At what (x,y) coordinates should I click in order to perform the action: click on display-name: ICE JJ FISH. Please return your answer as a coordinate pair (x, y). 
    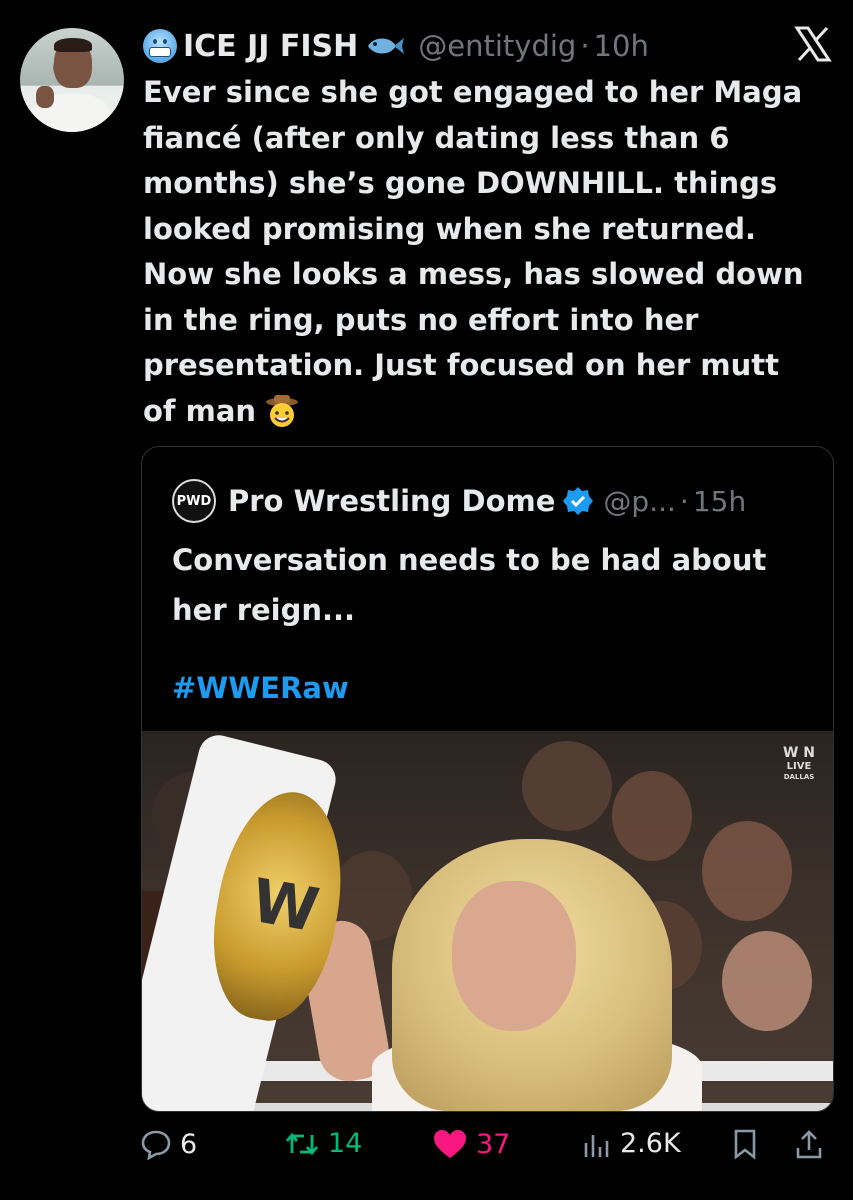
    Looking at the image, I should click on (270, 46).